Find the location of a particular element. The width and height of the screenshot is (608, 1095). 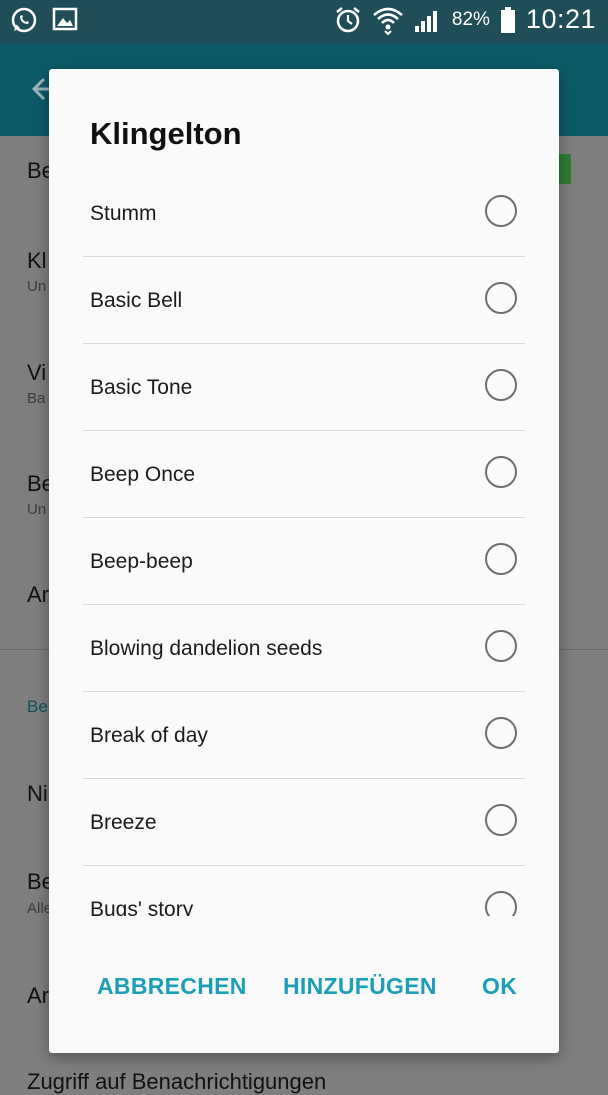

section-header: Be is located at coordinates (37, 706).